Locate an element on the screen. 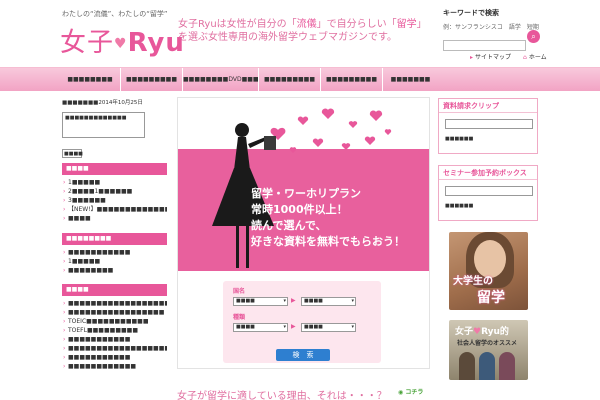 Image resolution: width=600 pixels, height=400 pixels. type-select: ■■■■ is located at coordinates (260, 327).